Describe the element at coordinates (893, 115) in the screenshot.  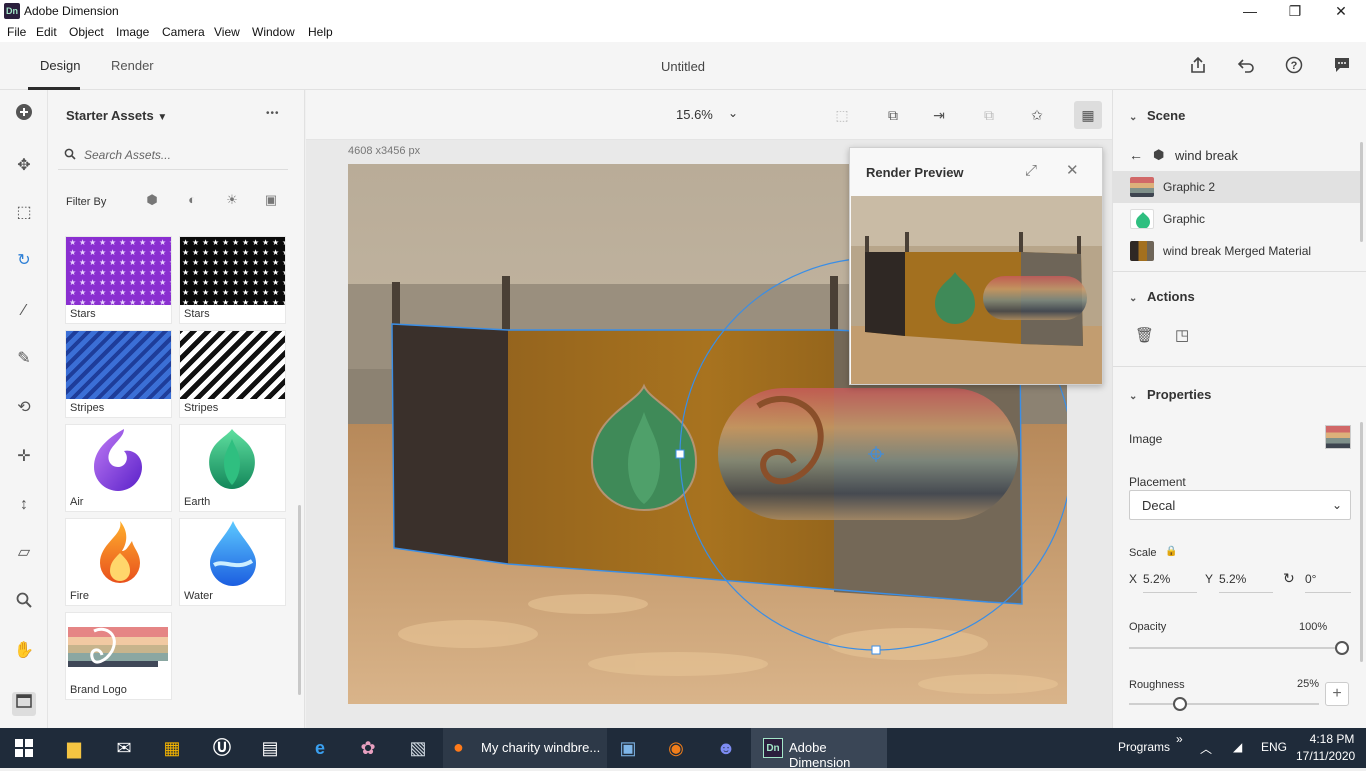
I see `align-icon: ⧉` at that location.